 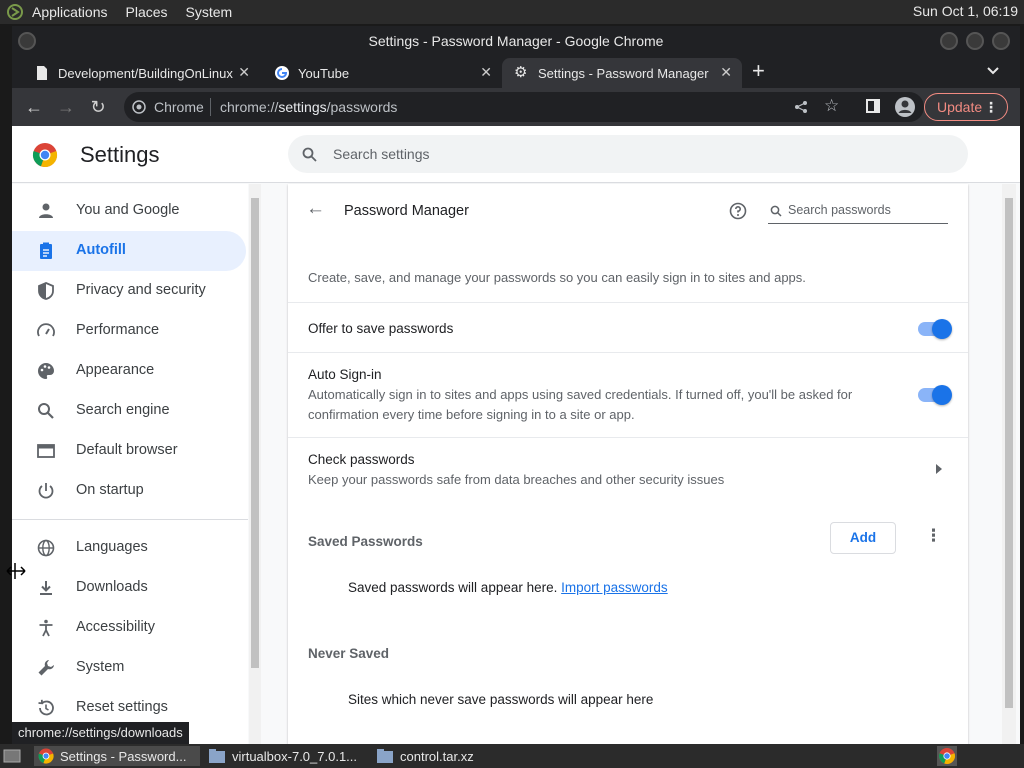 What do you see at coordinates (110, 490) in the screenshot?
I see `sidebar-item-label: On startup` at bounding box center [110, 490].